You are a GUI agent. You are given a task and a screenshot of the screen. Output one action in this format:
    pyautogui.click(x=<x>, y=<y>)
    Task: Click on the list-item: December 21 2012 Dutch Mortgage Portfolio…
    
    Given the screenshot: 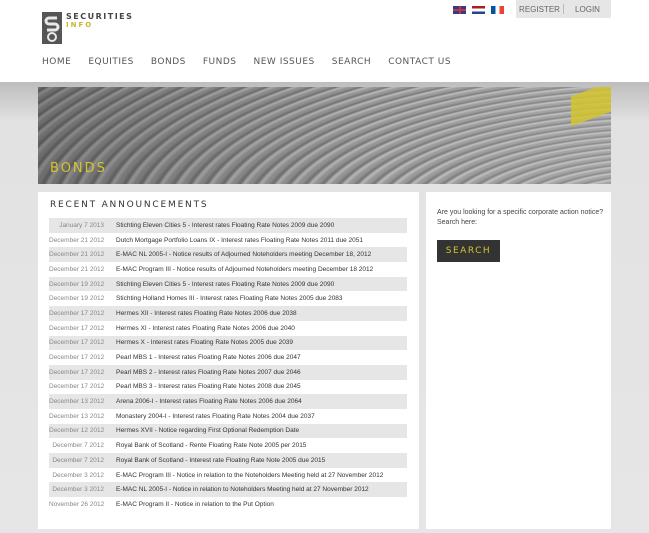 What is the action you would take?
    pyautogui.click(x=228, y=240)
    